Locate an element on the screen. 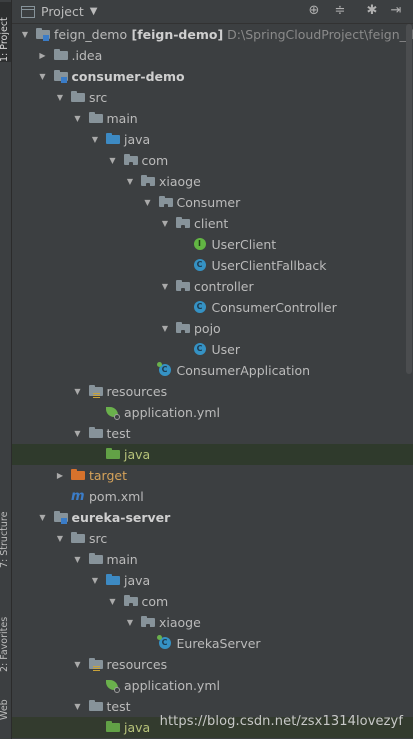  tab-structure: 7: Structure is located at coordinates (5, 528).